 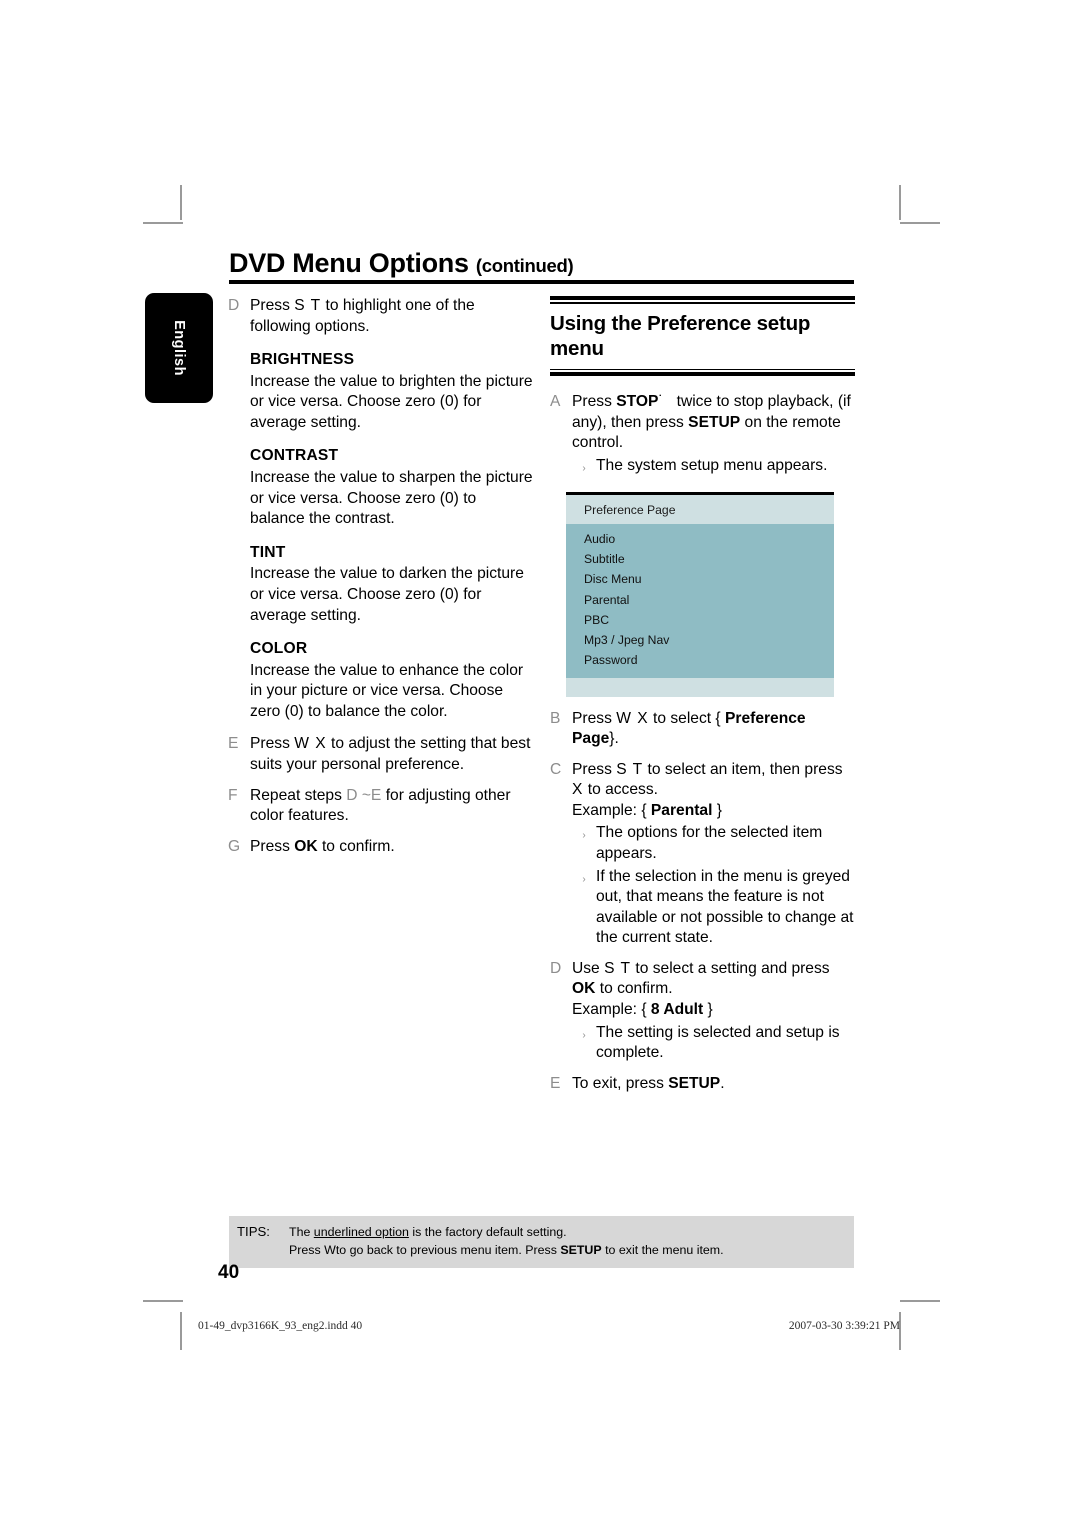 I want to click on option-heading-tint: TINT, so click(x=268, y=552).